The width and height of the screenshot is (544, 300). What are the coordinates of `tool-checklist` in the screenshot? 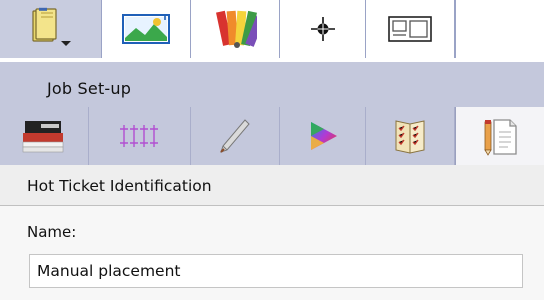 It's located at (410, 136).